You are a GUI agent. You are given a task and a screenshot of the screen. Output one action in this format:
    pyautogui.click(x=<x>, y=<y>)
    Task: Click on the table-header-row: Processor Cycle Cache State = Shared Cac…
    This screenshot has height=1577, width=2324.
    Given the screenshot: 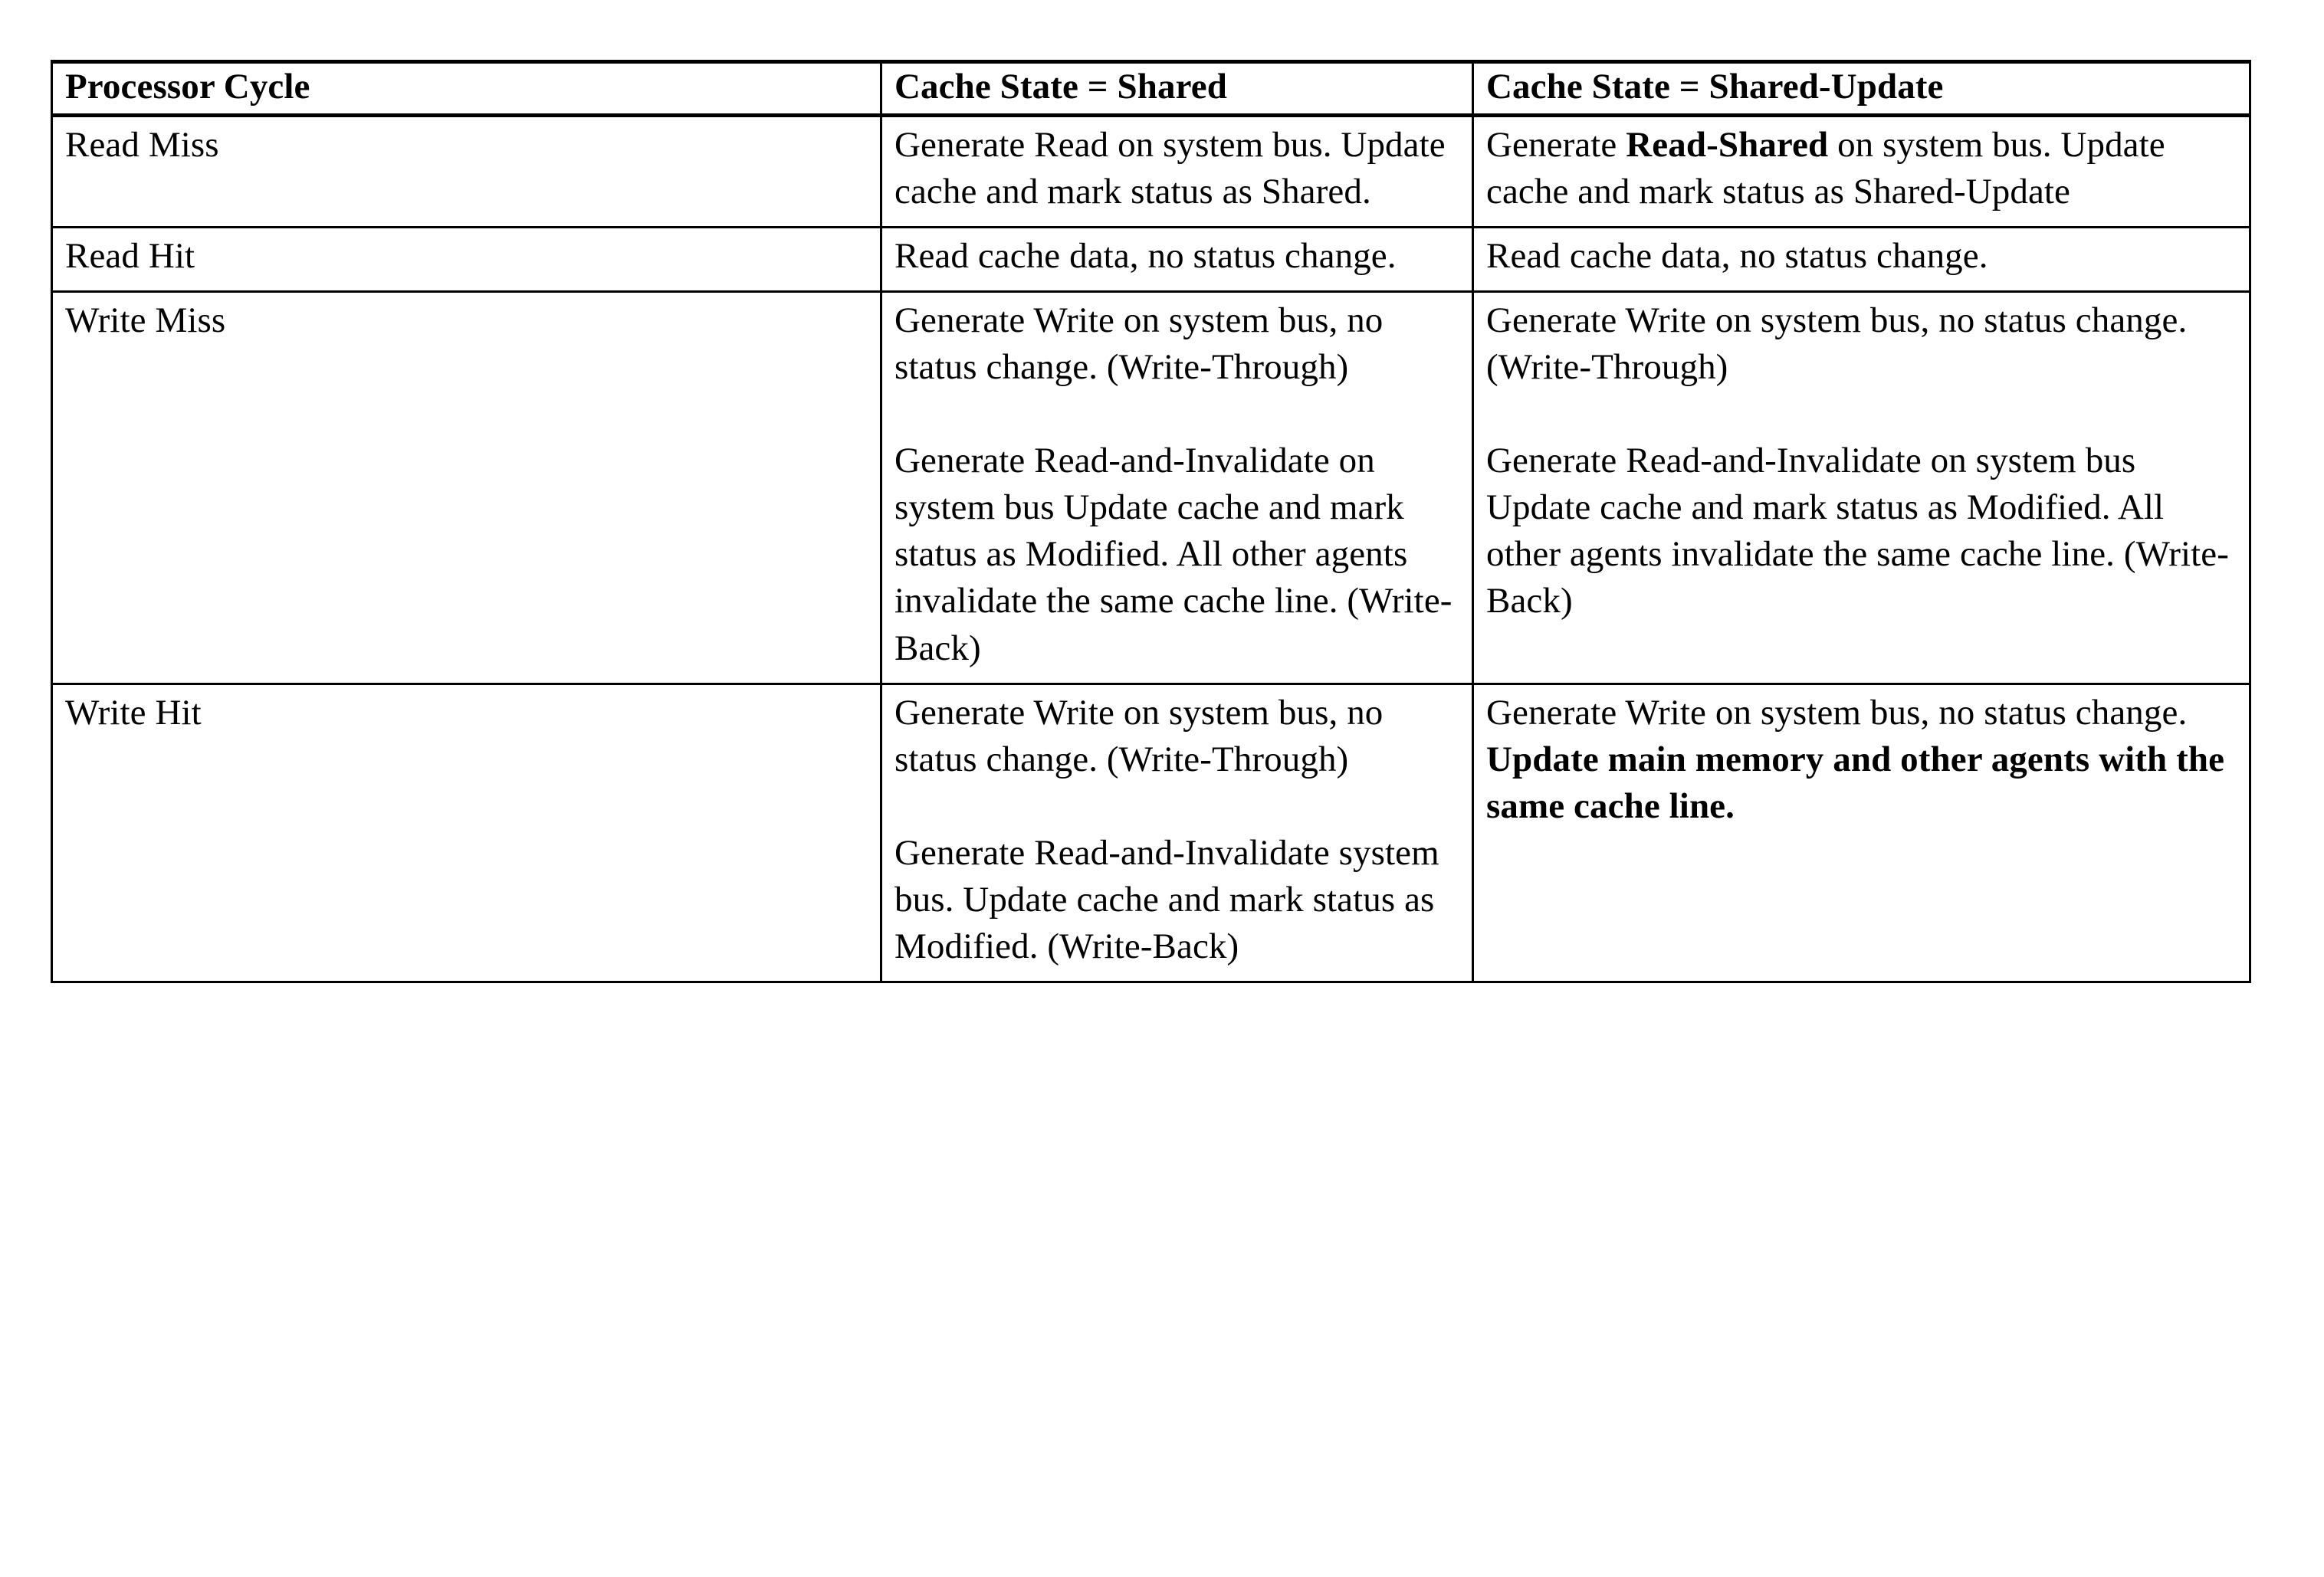 What is the action you would take?
    pyautogui.click(x=1151, y=88)
    